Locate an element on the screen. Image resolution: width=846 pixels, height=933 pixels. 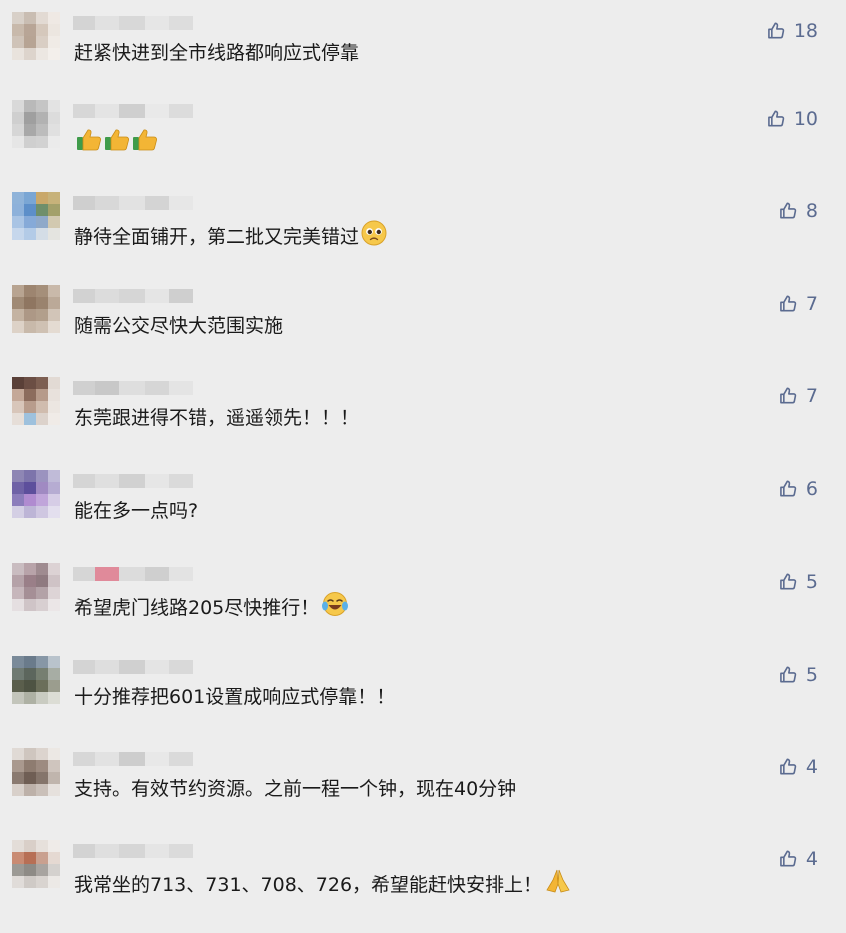
comment-text-content: 我常坐的713、731、708、726，希望能赶快安排上！ is located at coordinates (308, 884).